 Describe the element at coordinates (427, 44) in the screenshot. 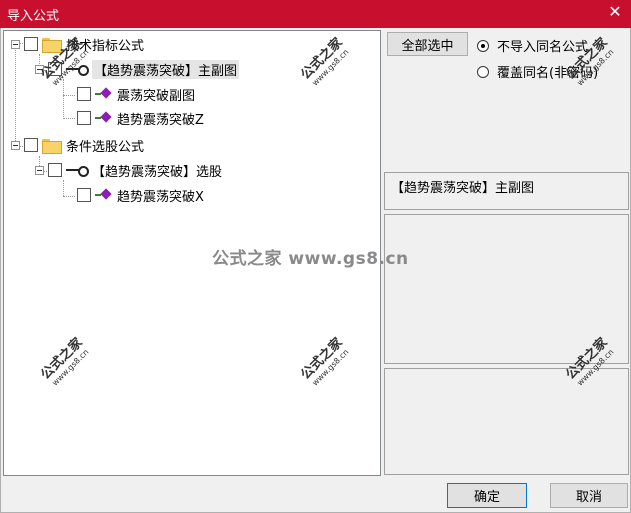

I see `select-all-button: 全部选中` at that location.